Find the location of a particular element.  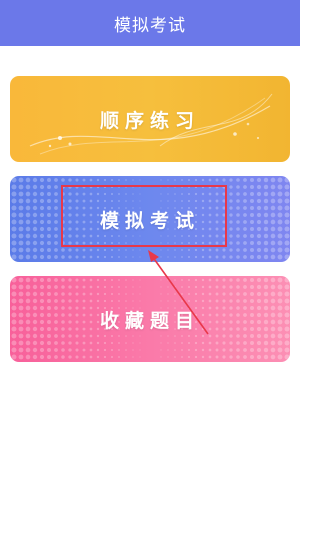

favorite-questions-card: 收藏题目 is located at coordinates (150, 319).